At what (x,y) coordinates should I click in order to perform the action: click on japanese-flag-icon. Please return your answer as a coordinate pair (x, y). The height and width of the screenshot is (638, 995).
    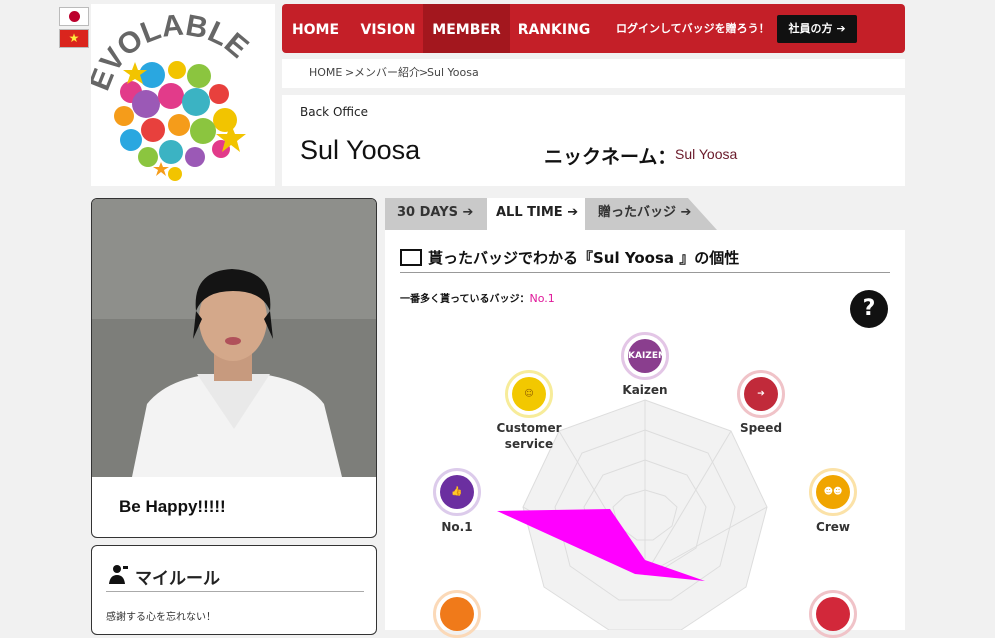
    Looking at the image, I should click on (74, 16).